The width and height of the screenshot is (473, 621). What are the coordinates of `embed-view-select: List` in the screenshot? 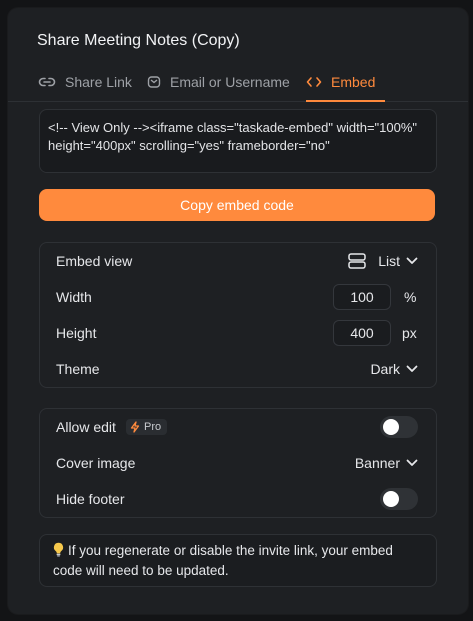 It's located at (383, 261).